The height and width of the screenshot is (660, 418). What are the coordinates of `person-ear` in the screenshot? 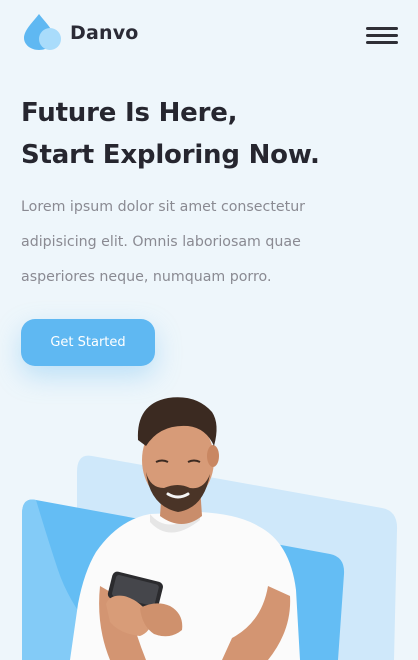 It's located at (213, 456).